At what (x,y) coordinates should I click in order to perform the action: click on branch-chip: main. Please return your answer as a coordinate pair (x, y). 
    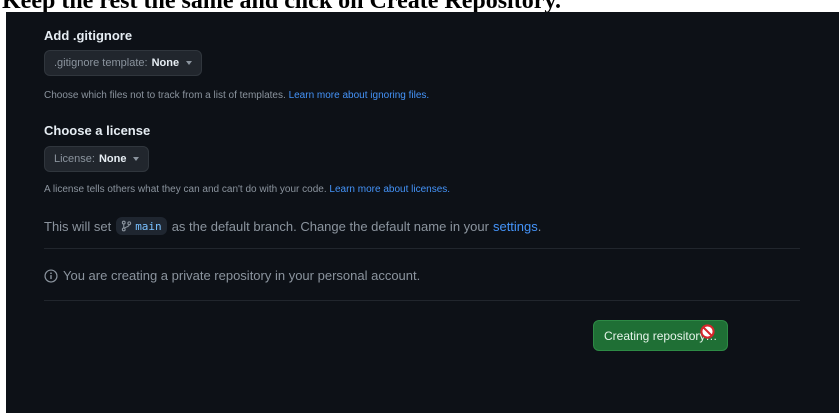
    Looking at the image, I should click on (141, 226).